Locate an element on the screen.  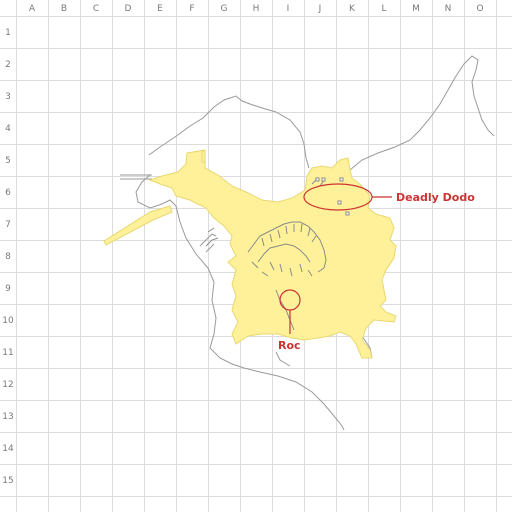
row-label: 5 is located at coordinates (8, 161).